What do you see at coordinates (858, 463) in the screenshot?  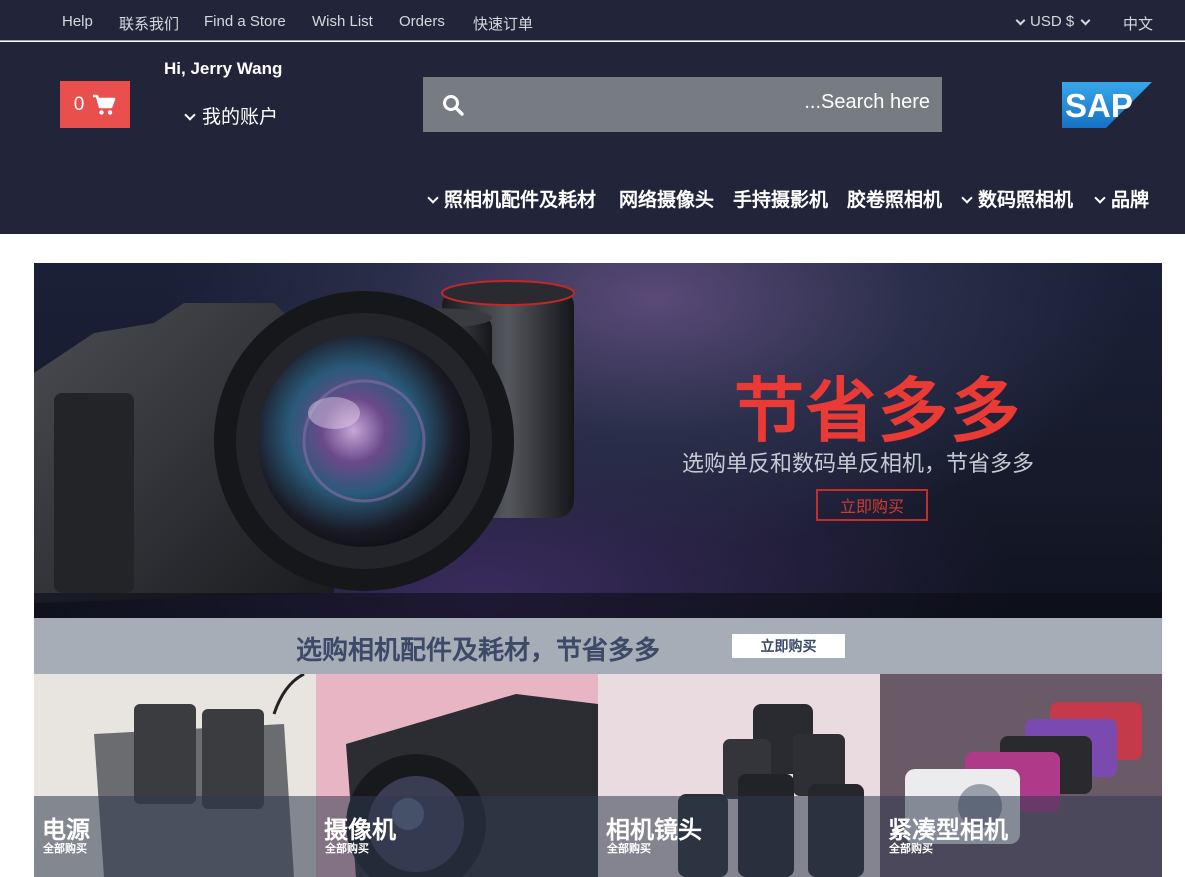 I see `hero-subtitle: 选购单反和数码单反相机，节省多多` at bounding box center [858, 463].